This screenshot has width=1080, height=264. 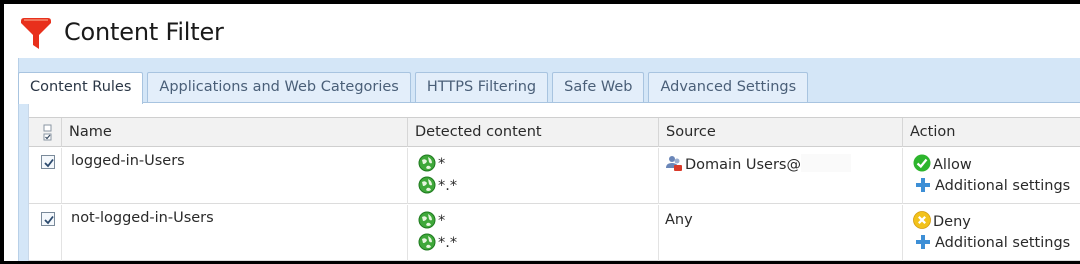 I want to click on source-value: Domain Users@, so click(x=758, y=163).